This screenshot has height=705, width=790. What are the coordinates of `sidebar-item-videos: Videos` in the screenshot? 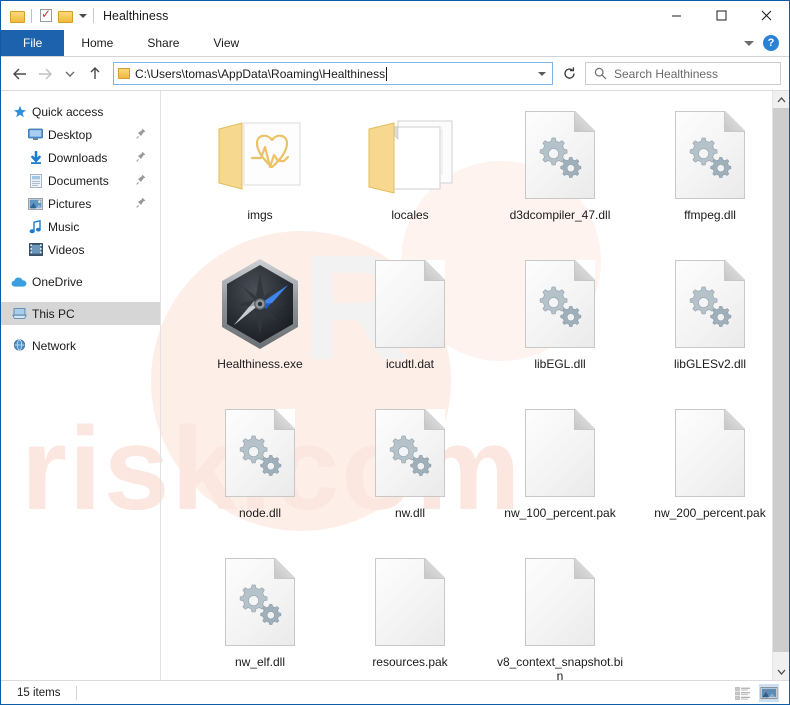 It's located at (80, 249).